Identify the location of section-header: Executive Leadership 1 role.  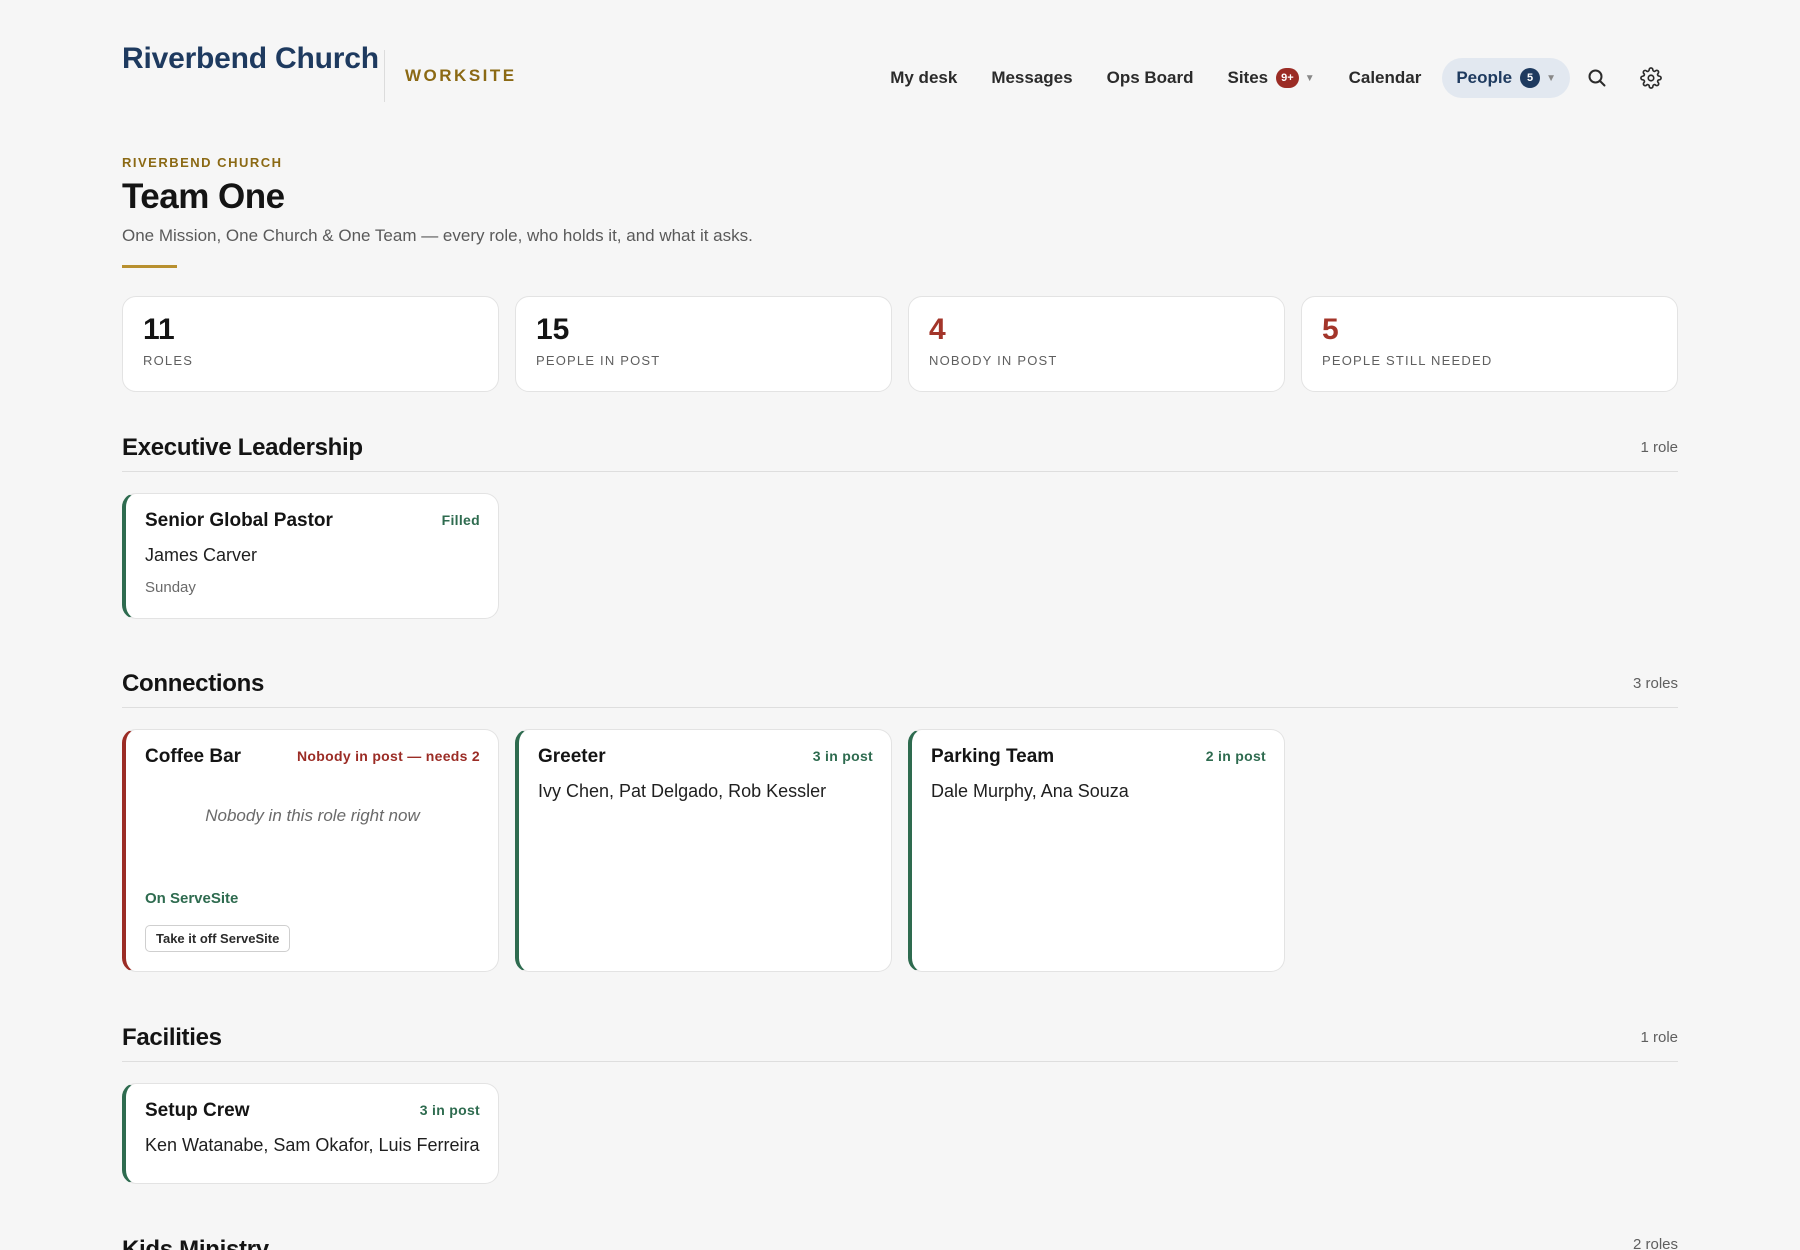
(900, 448).